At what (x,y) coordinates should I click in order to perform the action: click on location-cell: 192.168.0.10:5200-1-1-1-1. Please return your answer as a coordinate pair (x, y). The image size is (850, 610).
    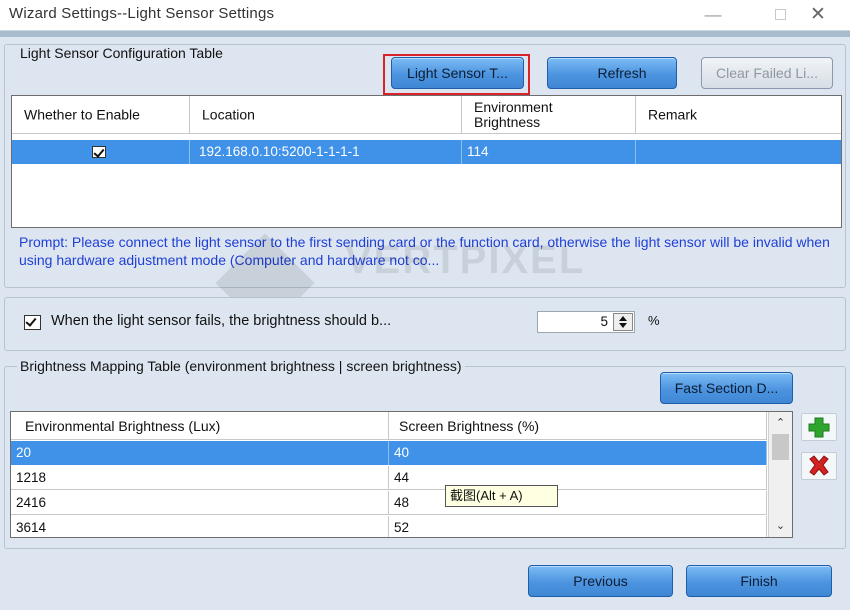
    Looking at the image, I should click on (326, 152).